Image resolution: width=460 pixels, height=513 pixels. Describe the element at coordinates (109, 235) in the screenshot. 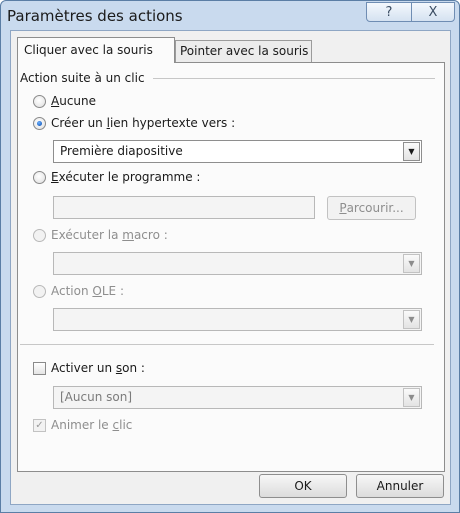

I see `radio-macro-label: Exécuter la macro :` at that location.